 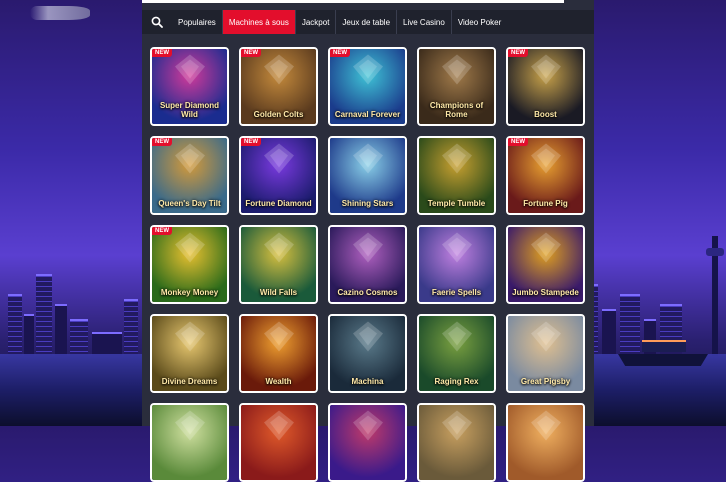 I want to click on game-tile: Shining Stars, so click(x=367, y=175).